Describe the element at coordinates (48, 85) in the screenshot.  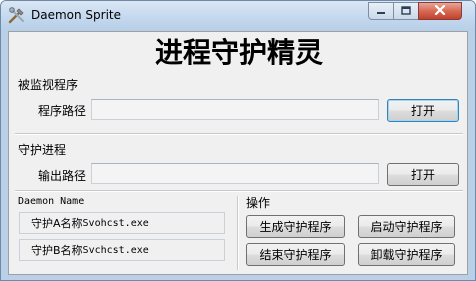
I see `monitored-group-label: 被监视程序` at that location.